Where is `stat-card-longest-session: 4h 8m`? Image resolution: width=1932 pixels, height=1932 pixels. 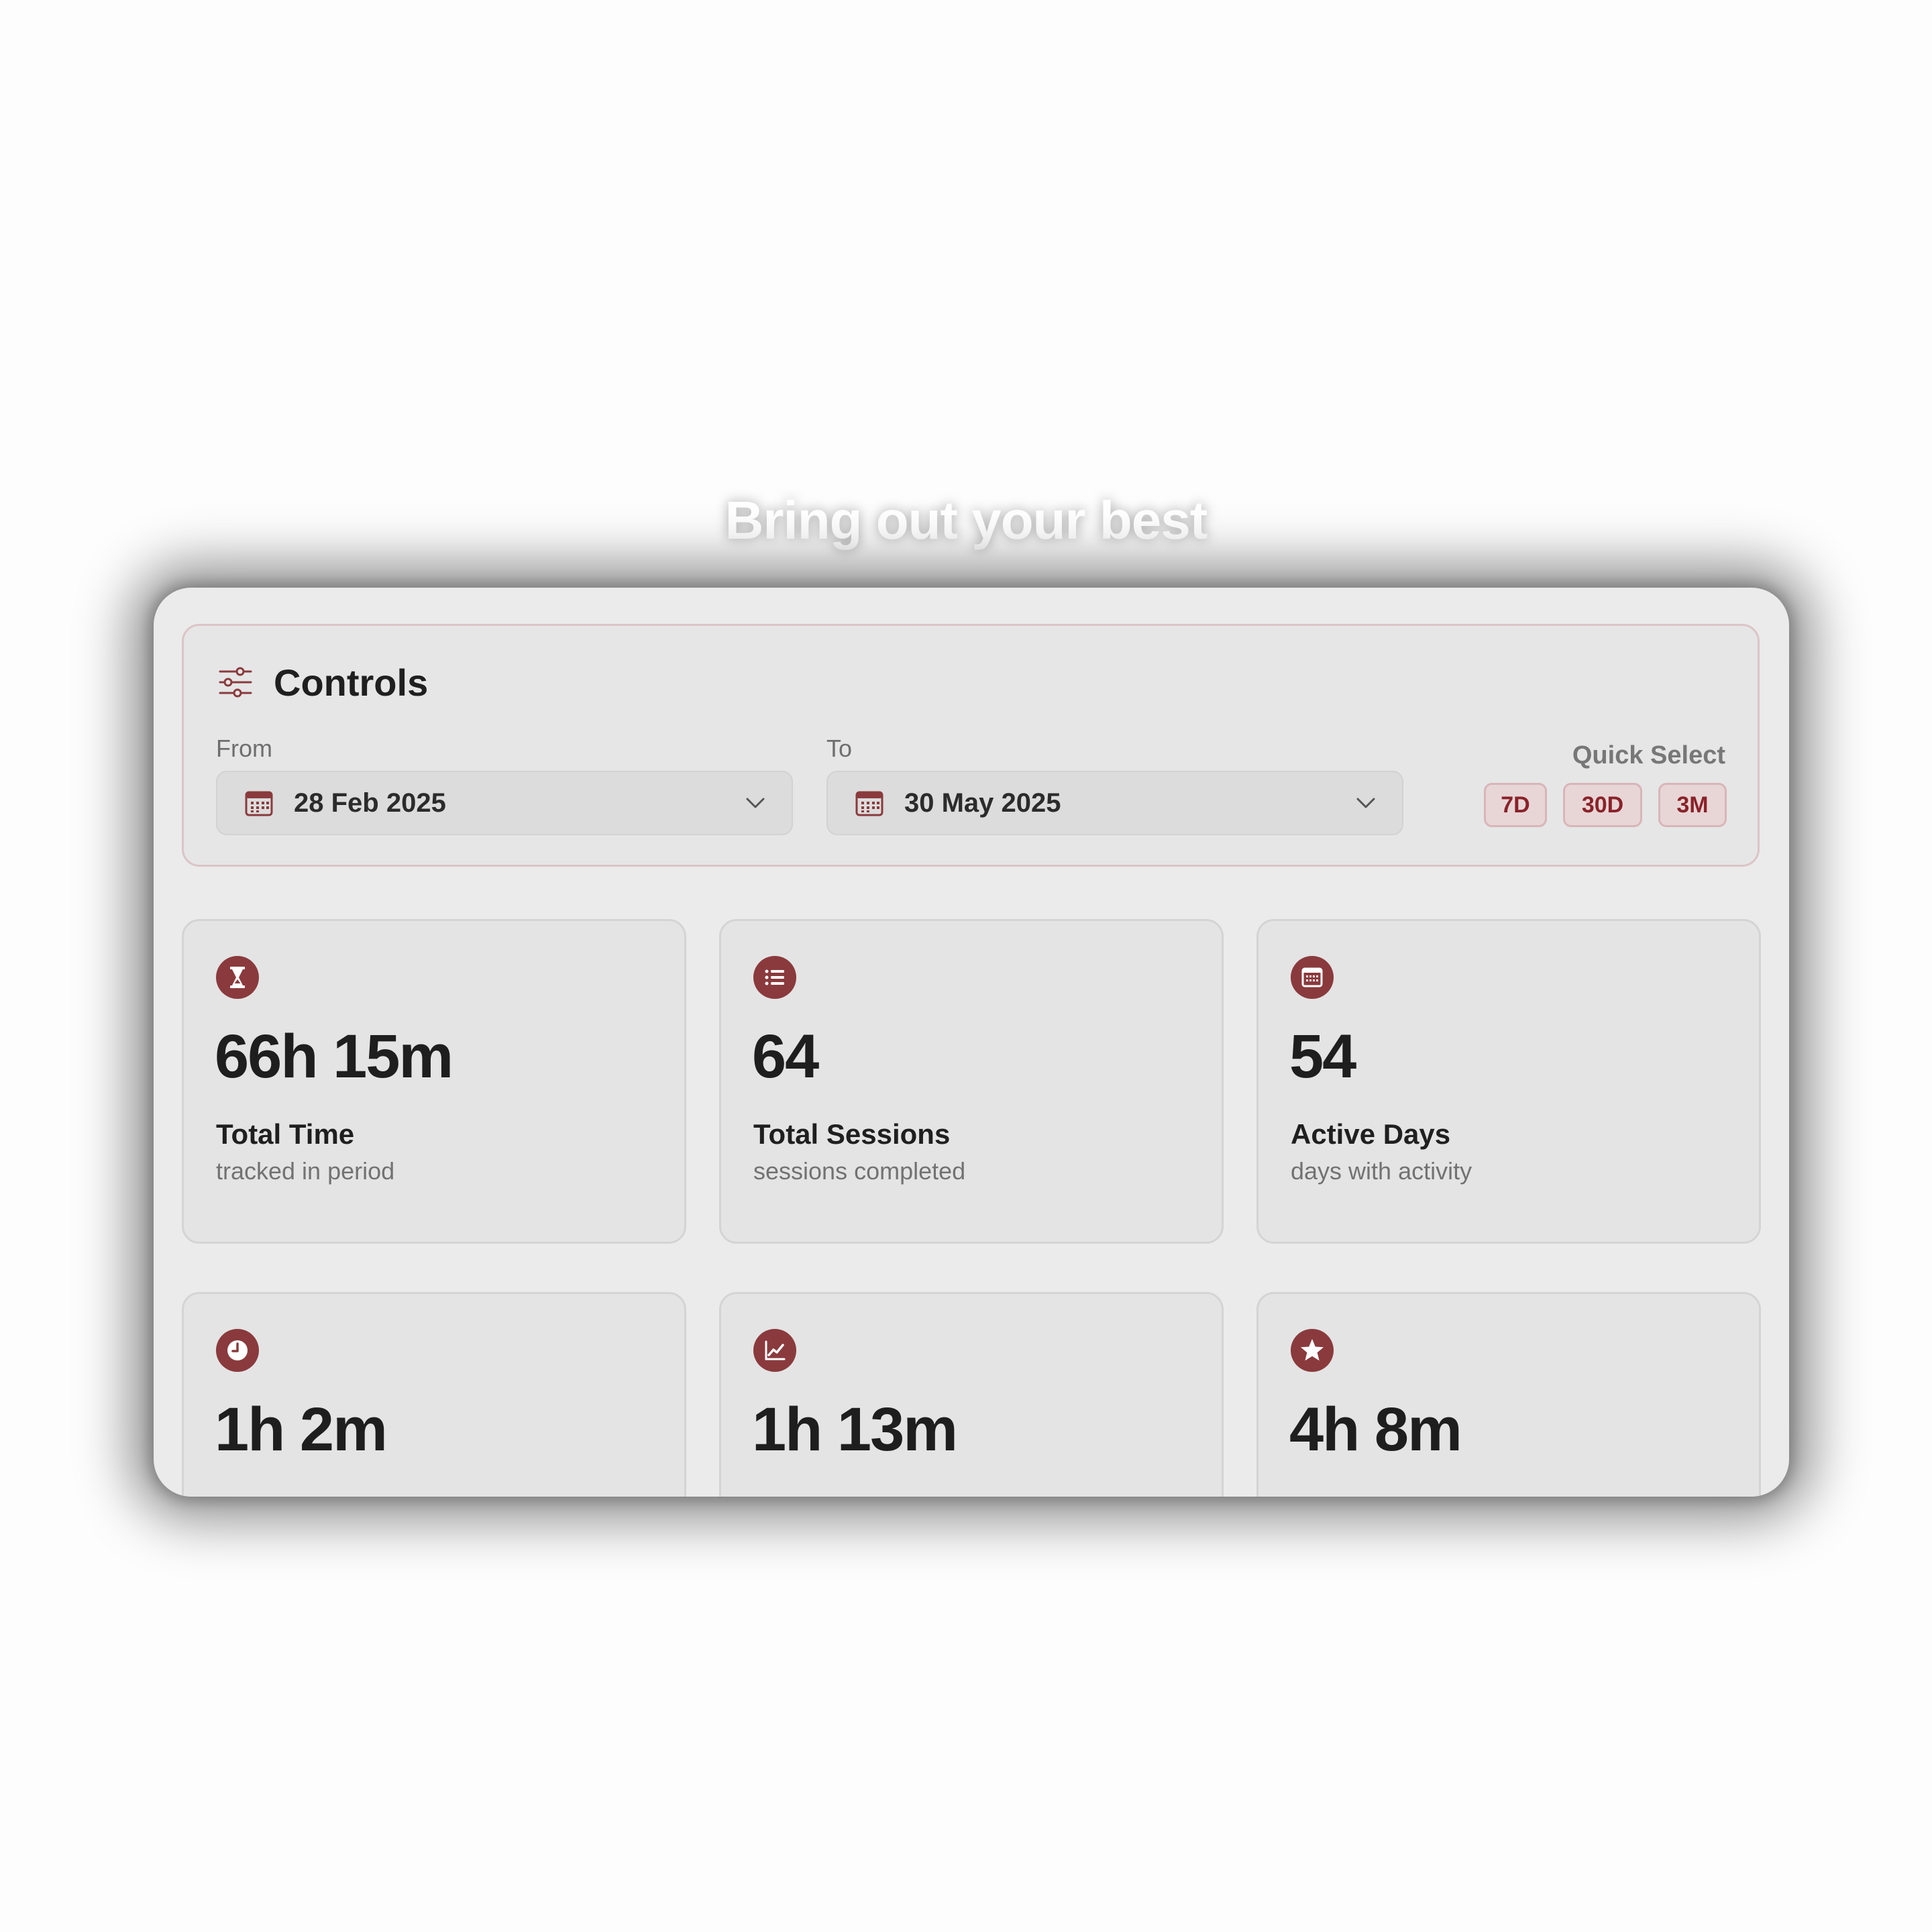 stat-card-longest-session: 4h 8m is located at coordinates (1508, 1394).